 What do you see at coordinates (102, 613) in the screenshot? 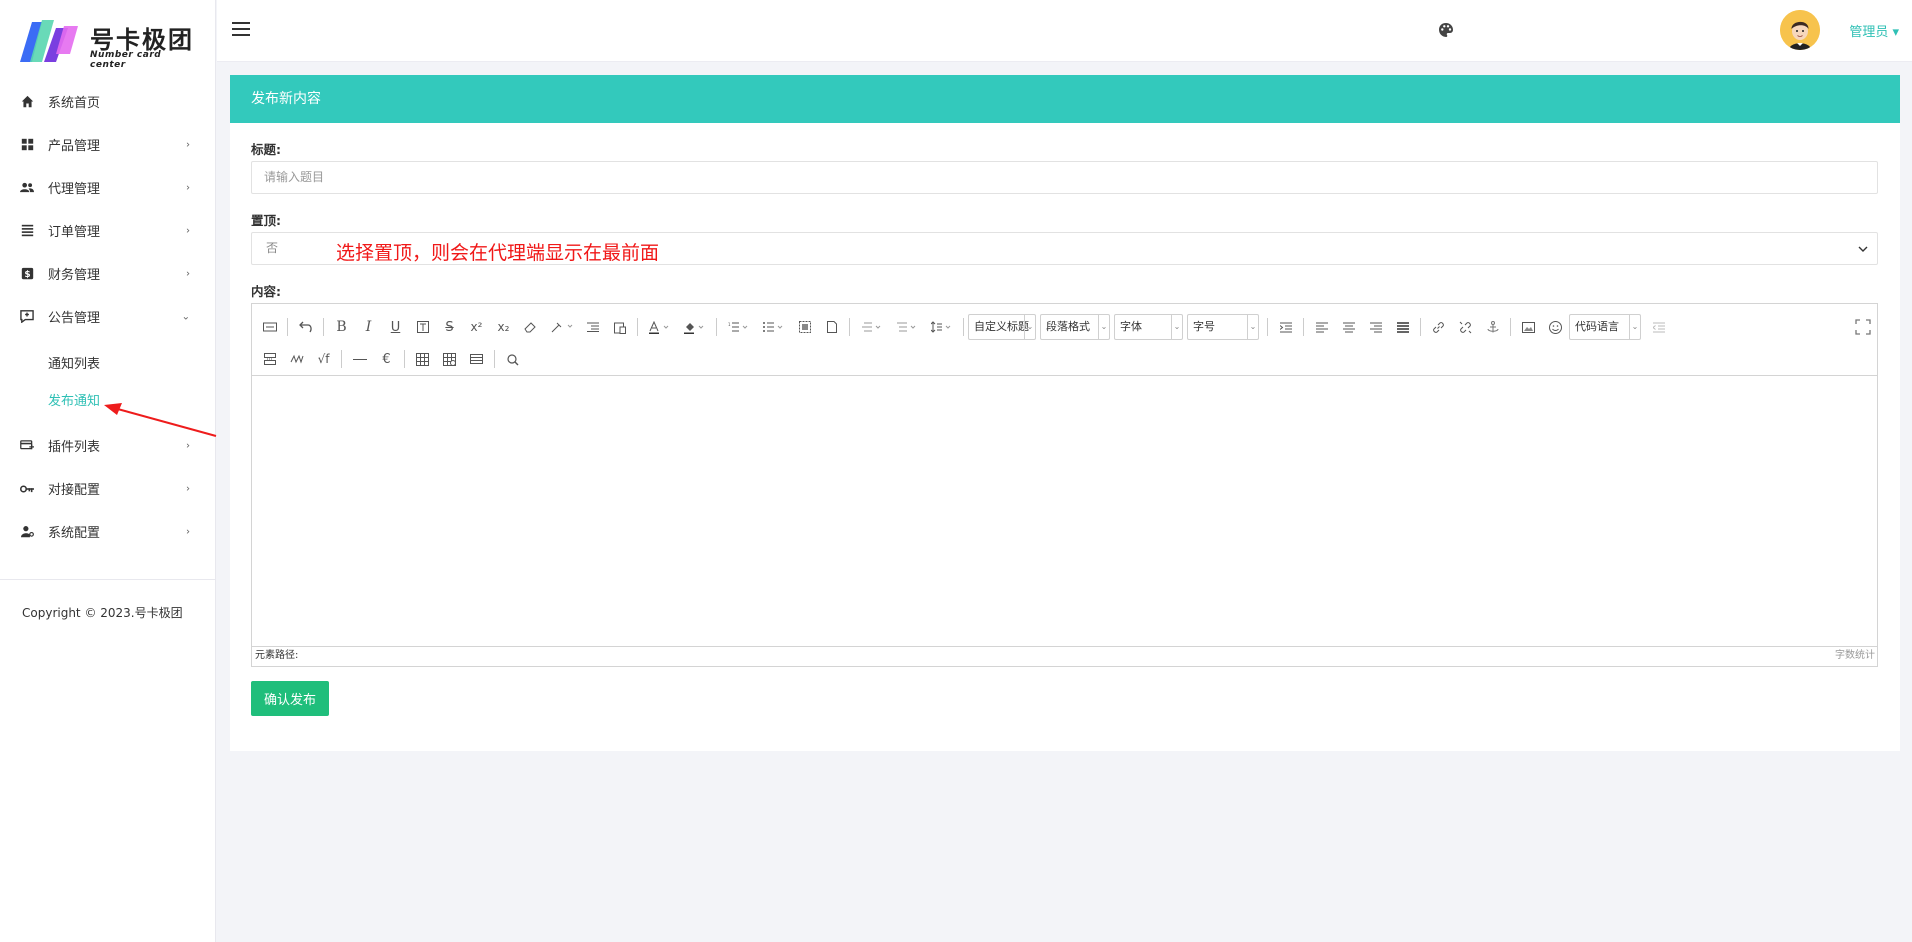
I see `copyright-text: Copyright © 2023.号卡极团` at bounding box center [102, 613].